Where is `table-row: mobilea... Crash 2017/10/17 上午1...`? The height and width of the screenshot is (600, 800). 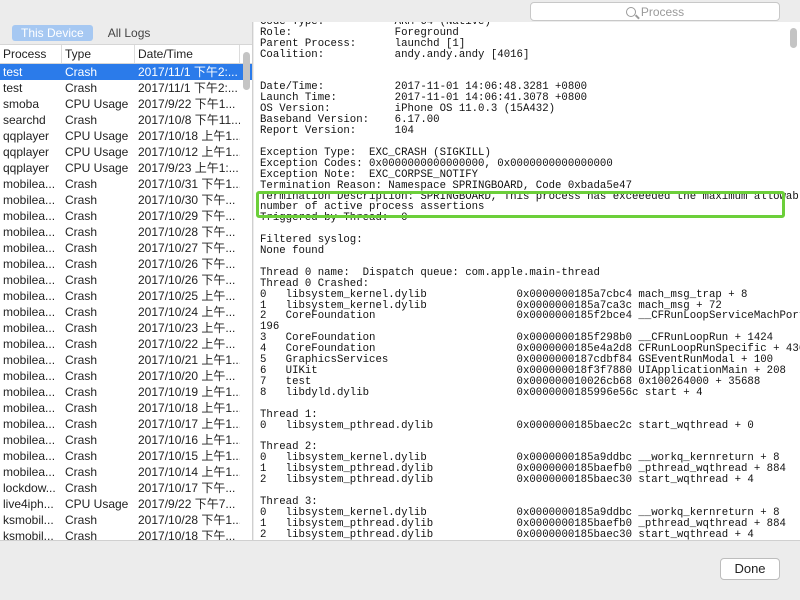 table-row: mobilea... Crash 2017/10/17 上午1... is located at coordinates (126, 424).